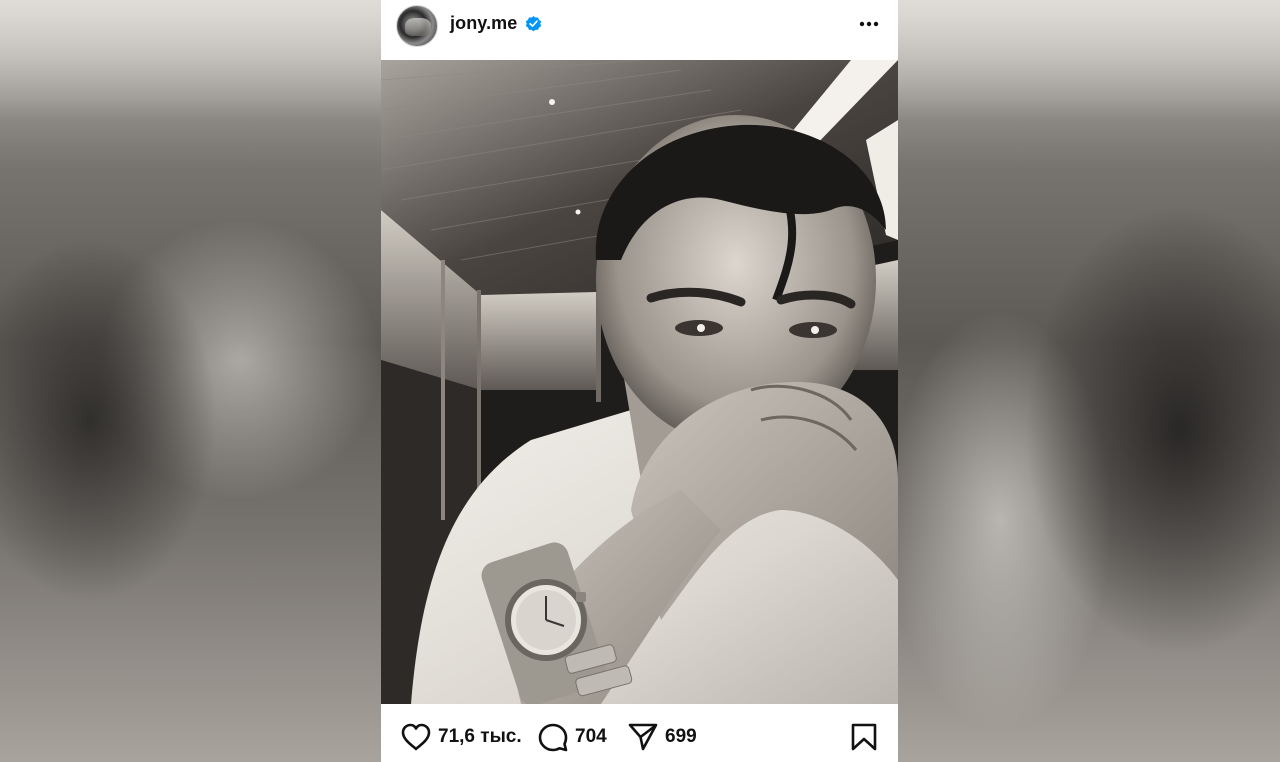 The height and width of the screenshot is (762, 1280). I want to click on post-actions: 71,6 тыс. 704 699, so click(639, 733).